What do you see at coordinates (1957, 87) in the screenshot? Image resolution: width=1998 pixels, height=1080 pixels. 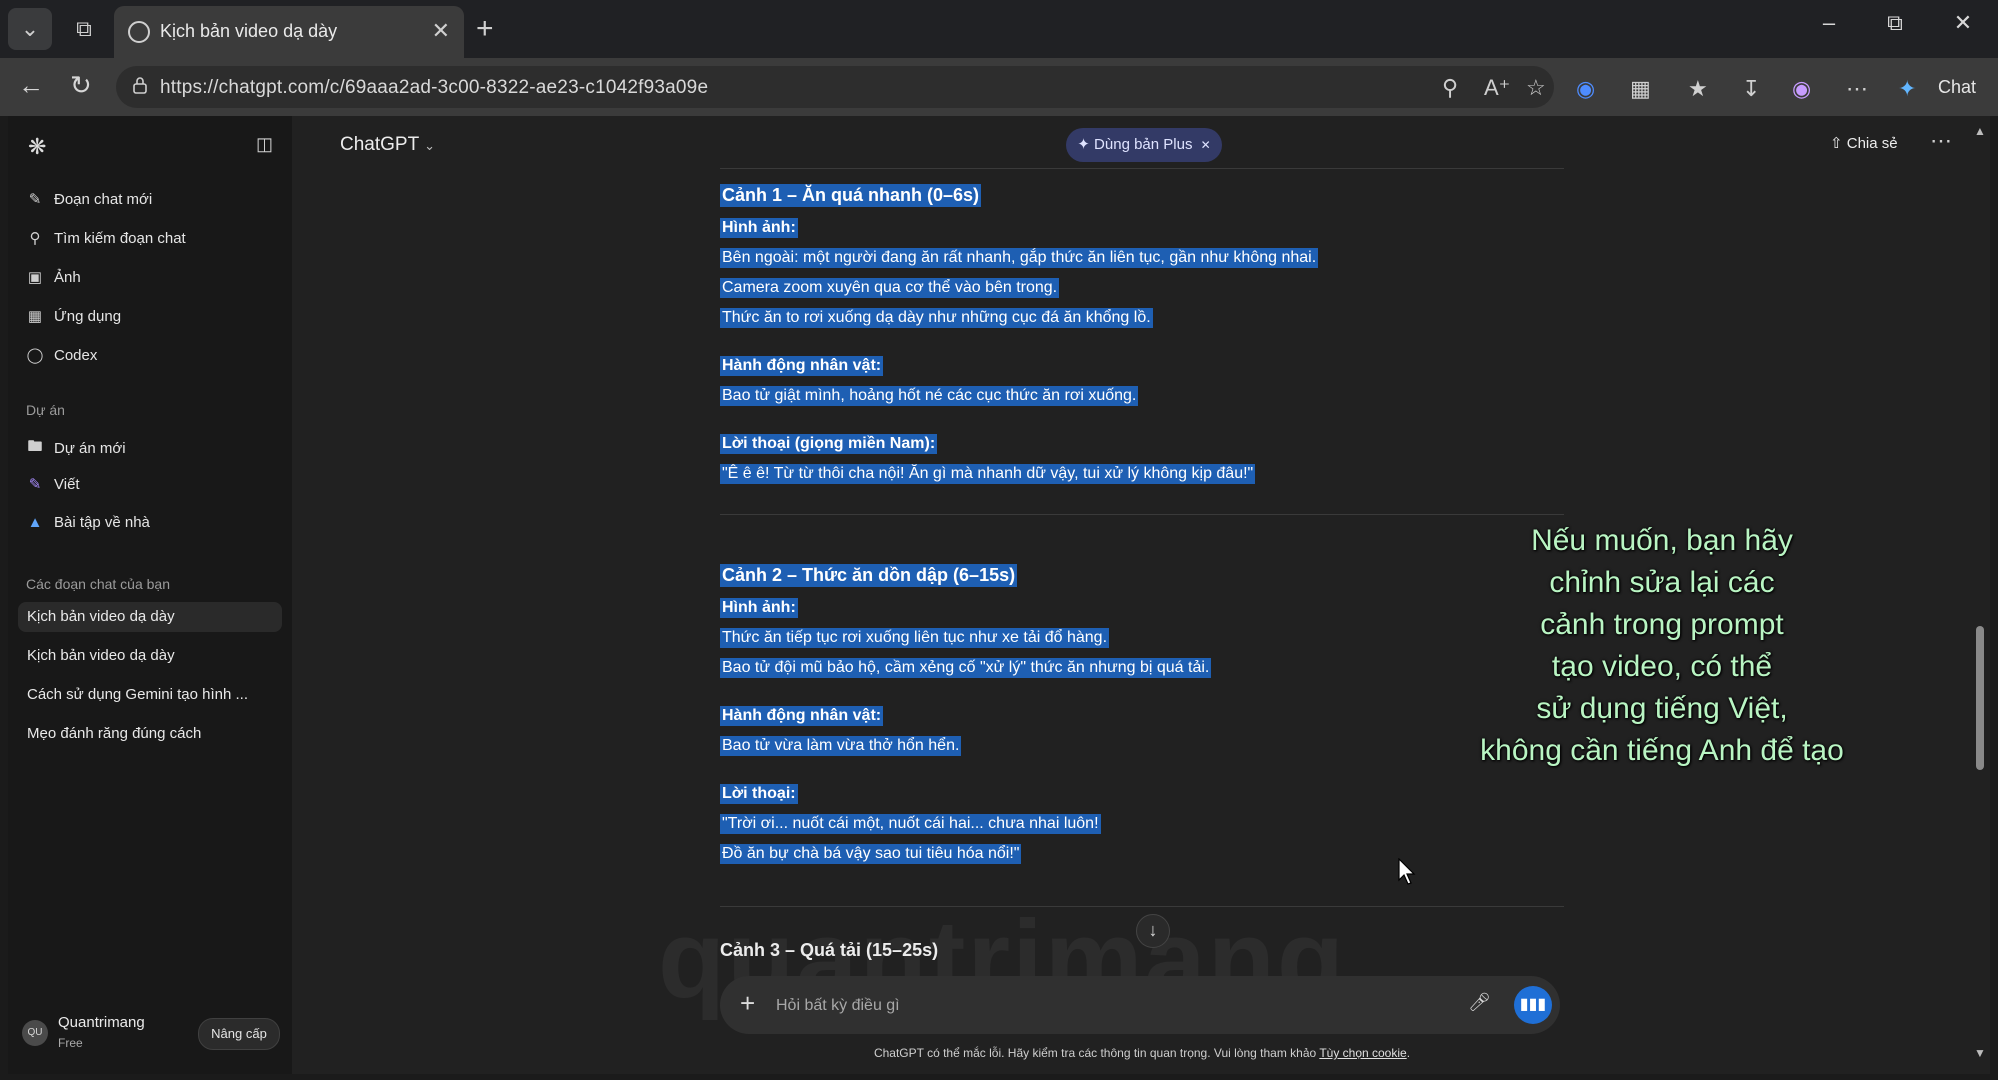 I see `copilot-chat-label: Chat` at bounding box center [1957, 87].